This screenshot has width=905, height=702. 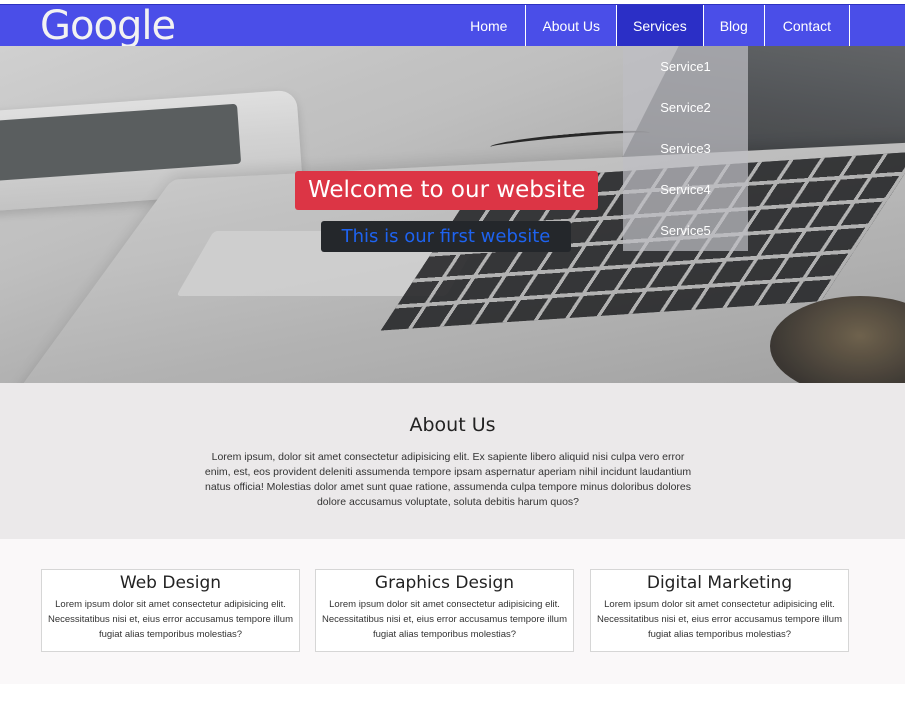 What do you see at coordinates (444, 583) in the screenshot?
I see `card-title: Graphics Design` at bounding box center [444, 583].